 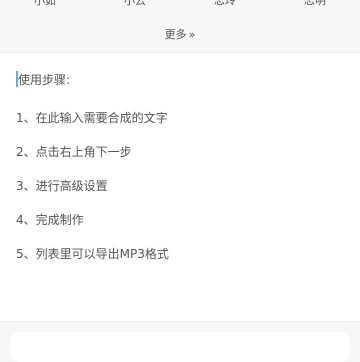 What do you see at coordinates (315, 3) in the screenshot?
I see `voice-option-4: 志明` at bounding box center [315, 3].